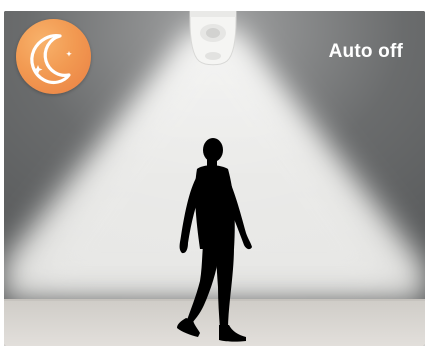 The width and height of the screenshot is (429, 352). What do you see at coordinates (365, 51) in the screenshot?
I see `auto-off-label: Auto off` at bounding box center [365, 51].